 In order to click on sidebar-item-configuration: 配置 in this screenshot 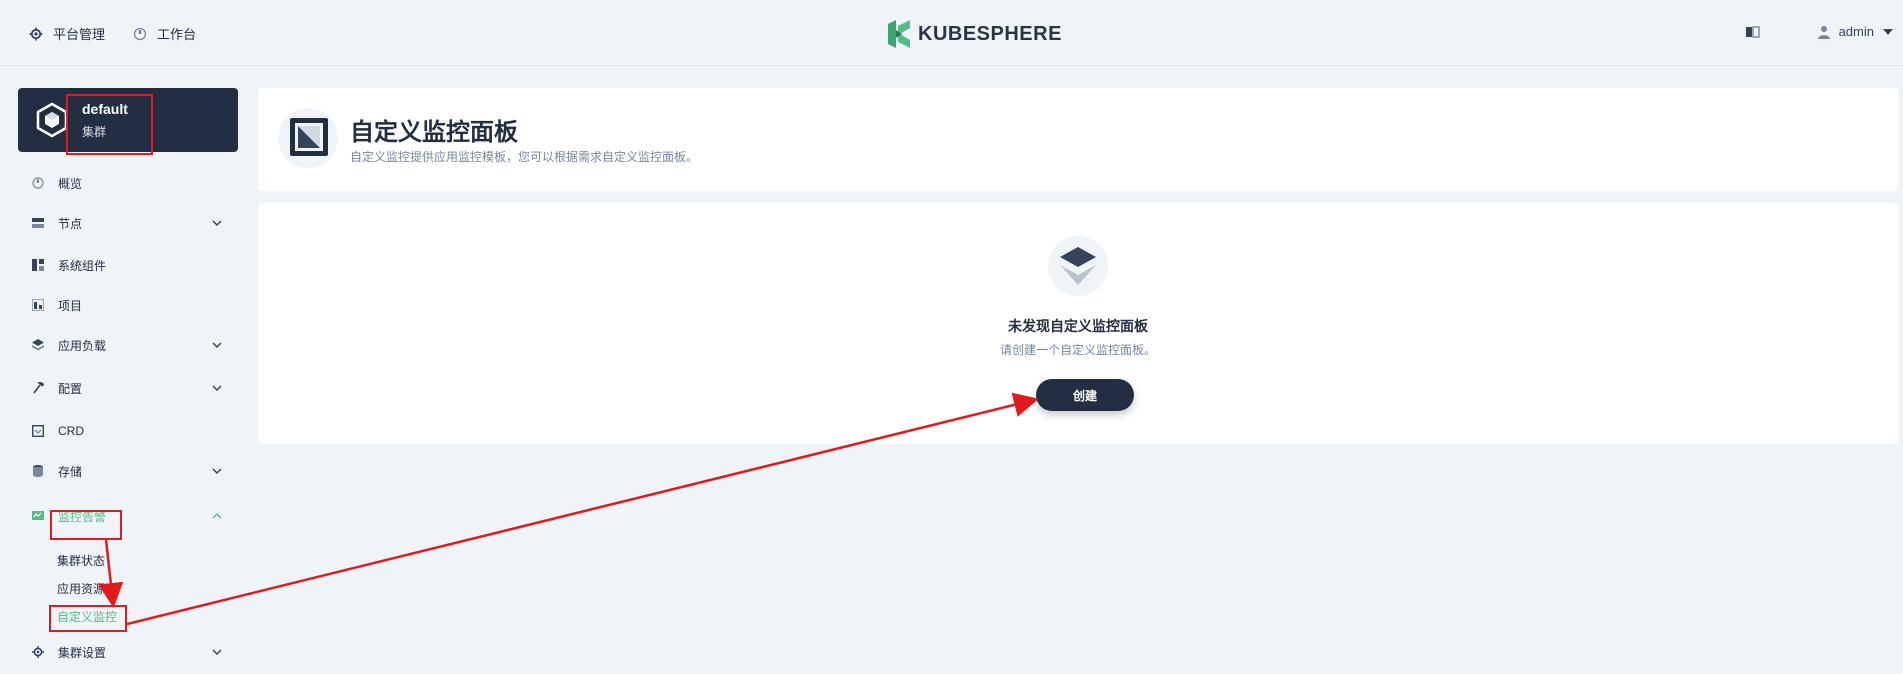, I will do `click(128, 388)`.